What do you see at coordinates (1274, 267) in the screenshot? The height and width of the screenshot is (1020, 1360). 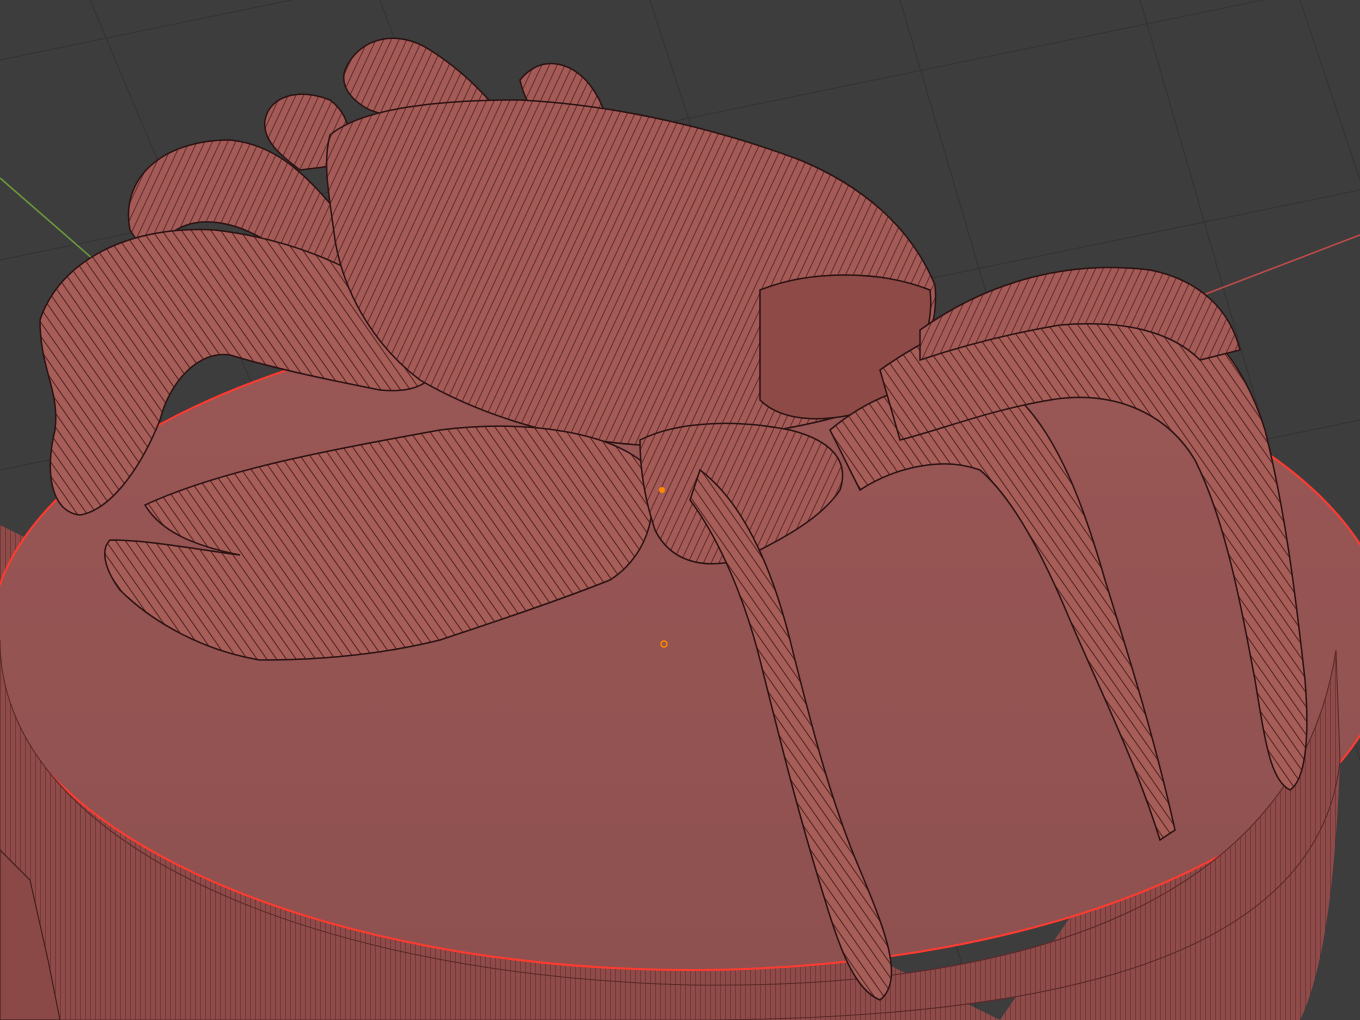 I see `x-axis-line` at bounding box center [1274, 267].